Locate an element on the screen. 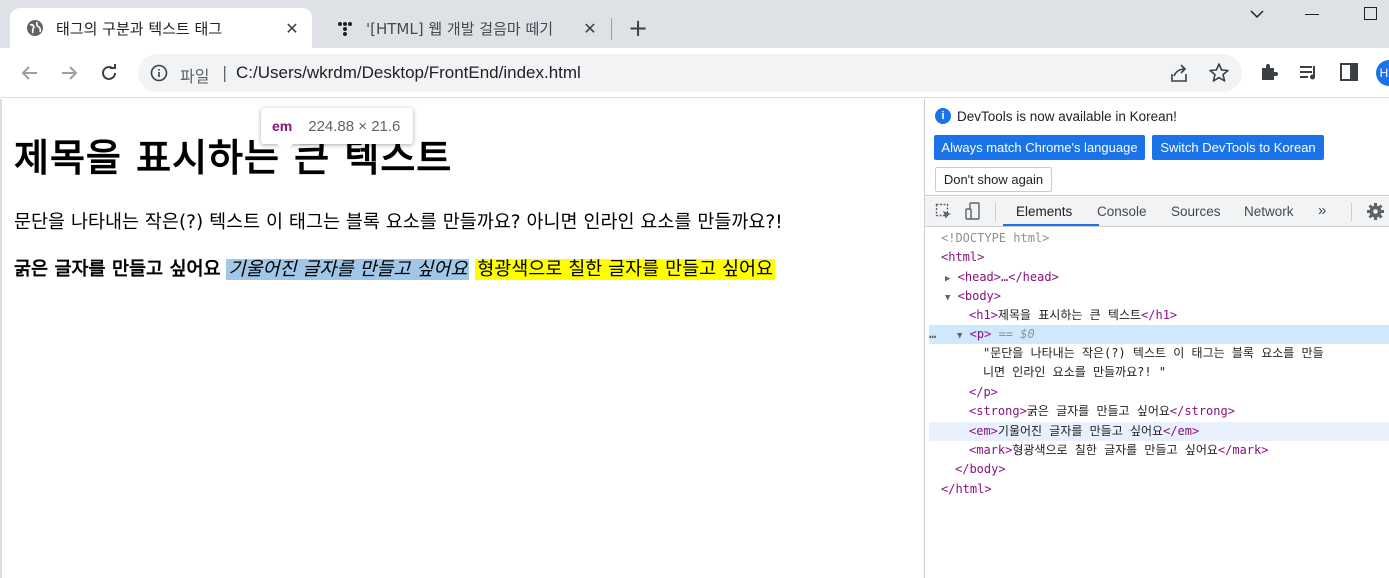 Image resolution: width=1389 pixels, height=578 pixels. dom-body-open: ▼ <body> is located at coordinates (973, 296).